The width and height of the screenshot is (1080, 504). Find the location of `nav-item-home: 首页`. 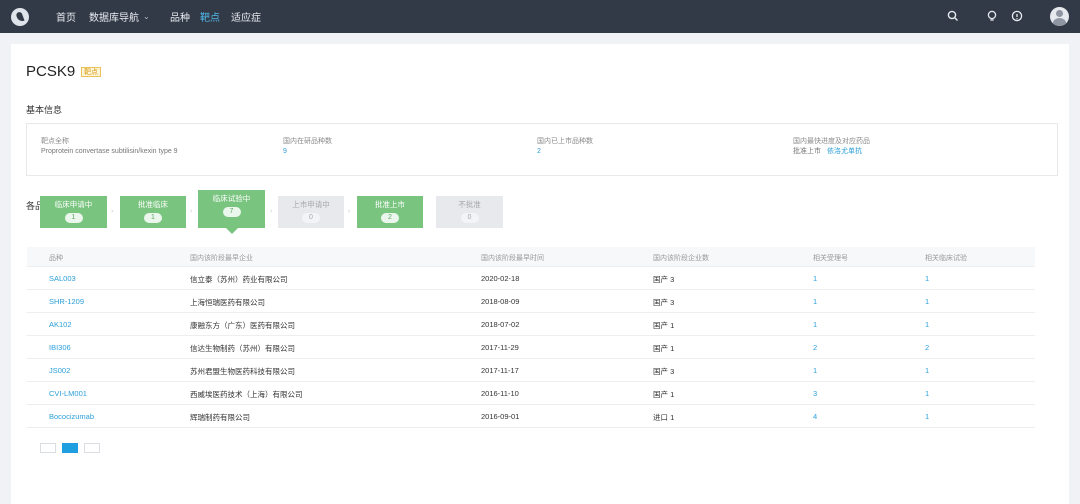

nav-item-home: 首页 is located at coordinates (66, 16).